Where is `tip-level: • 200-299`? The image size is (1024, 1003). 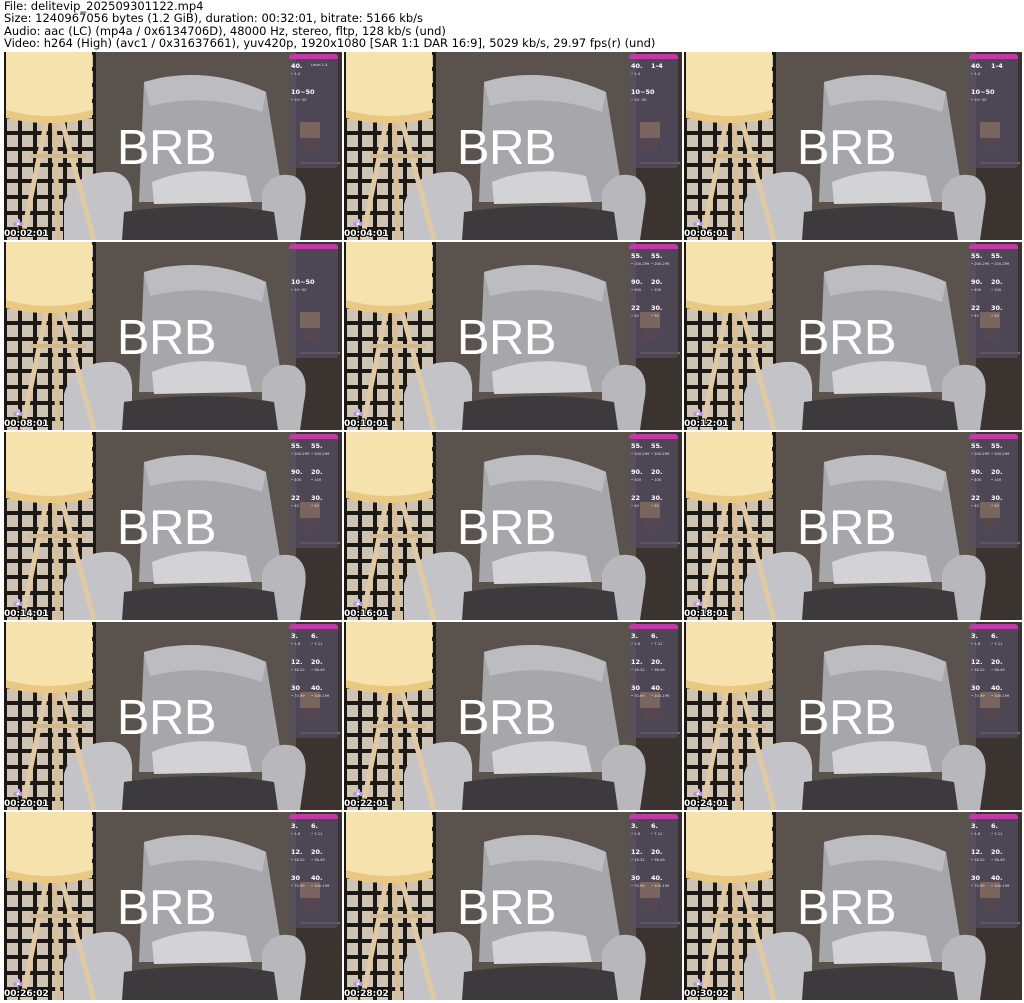
tip-level: • 200-299 is located at coordinates (320, 454).